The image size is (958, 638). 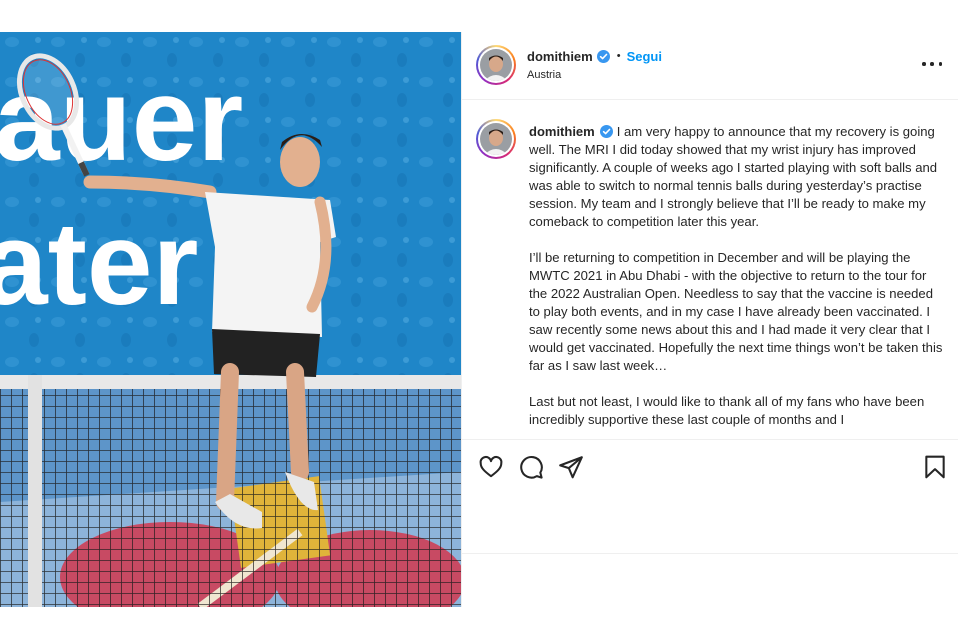 What do you see at coordinates (496, 65) in the screenshot?
I see `avatar` at bounding box center [496, 65].